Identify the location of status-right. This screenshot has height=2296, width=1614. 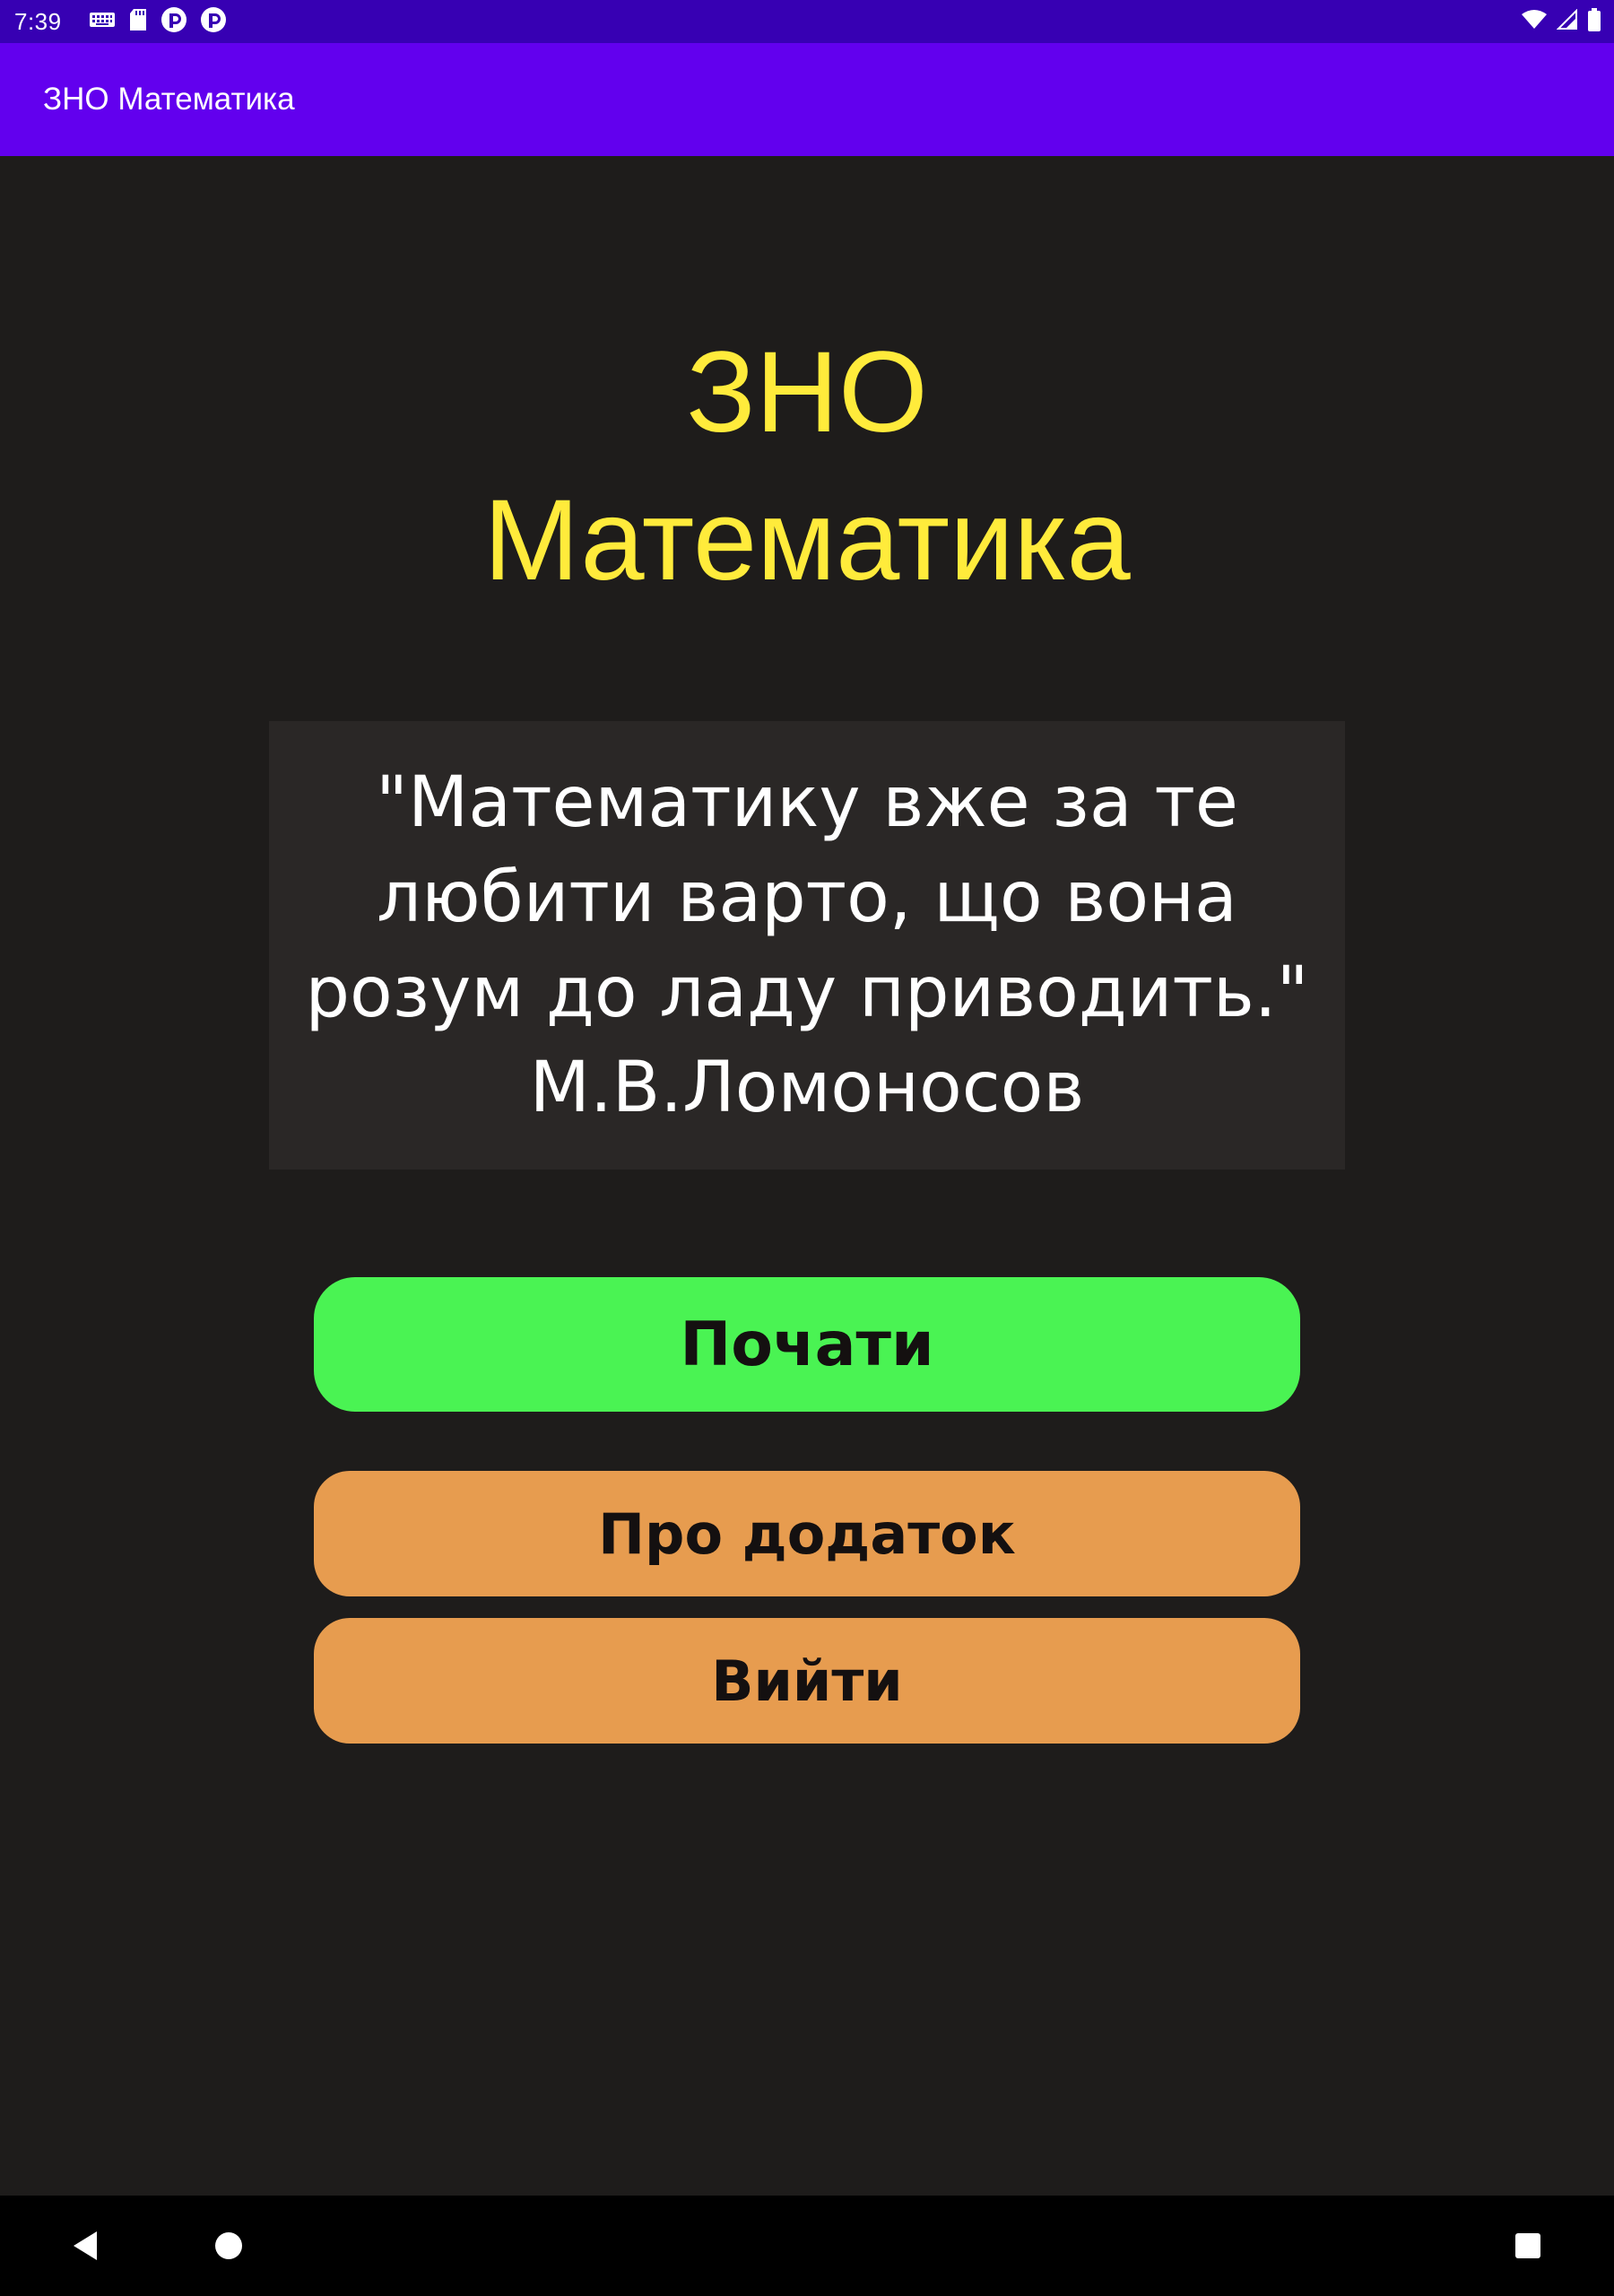
(1561, 22).